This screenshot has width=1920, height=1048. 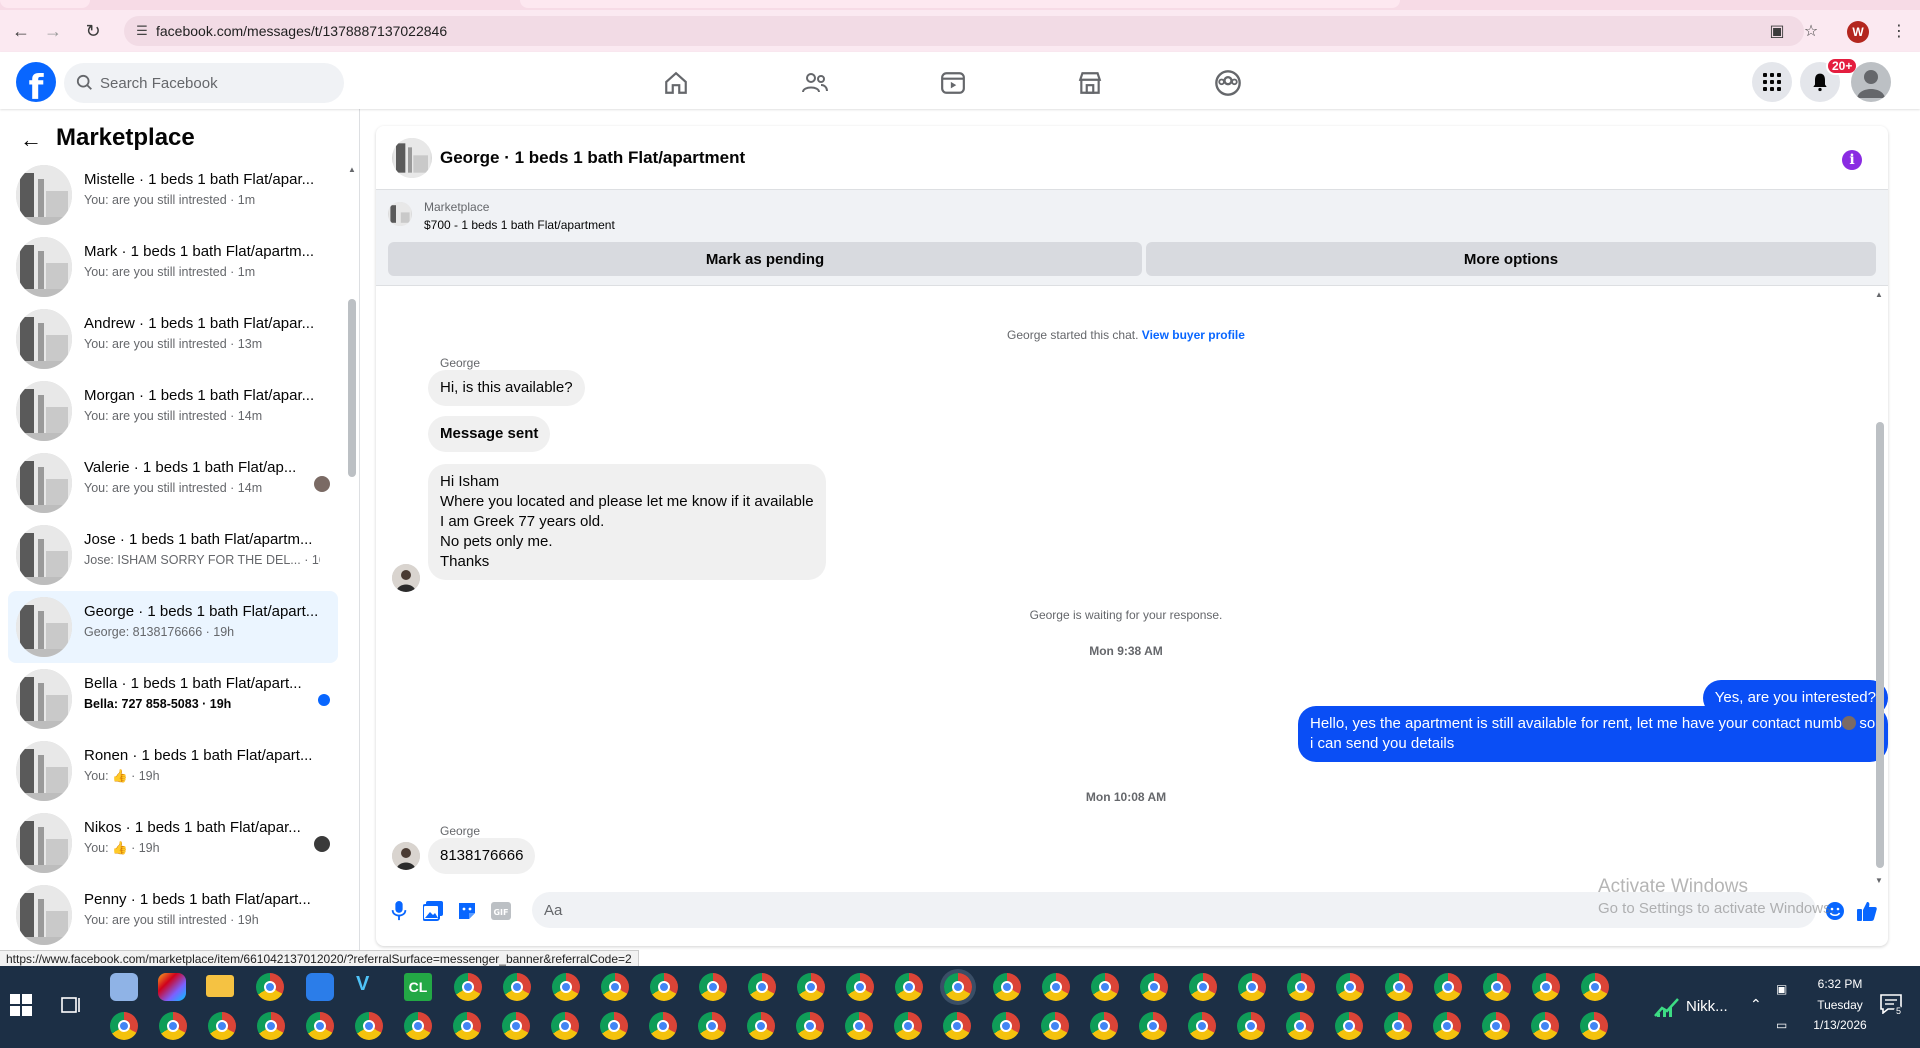 I want to click on photo-icon, so click(x=433, y=911).